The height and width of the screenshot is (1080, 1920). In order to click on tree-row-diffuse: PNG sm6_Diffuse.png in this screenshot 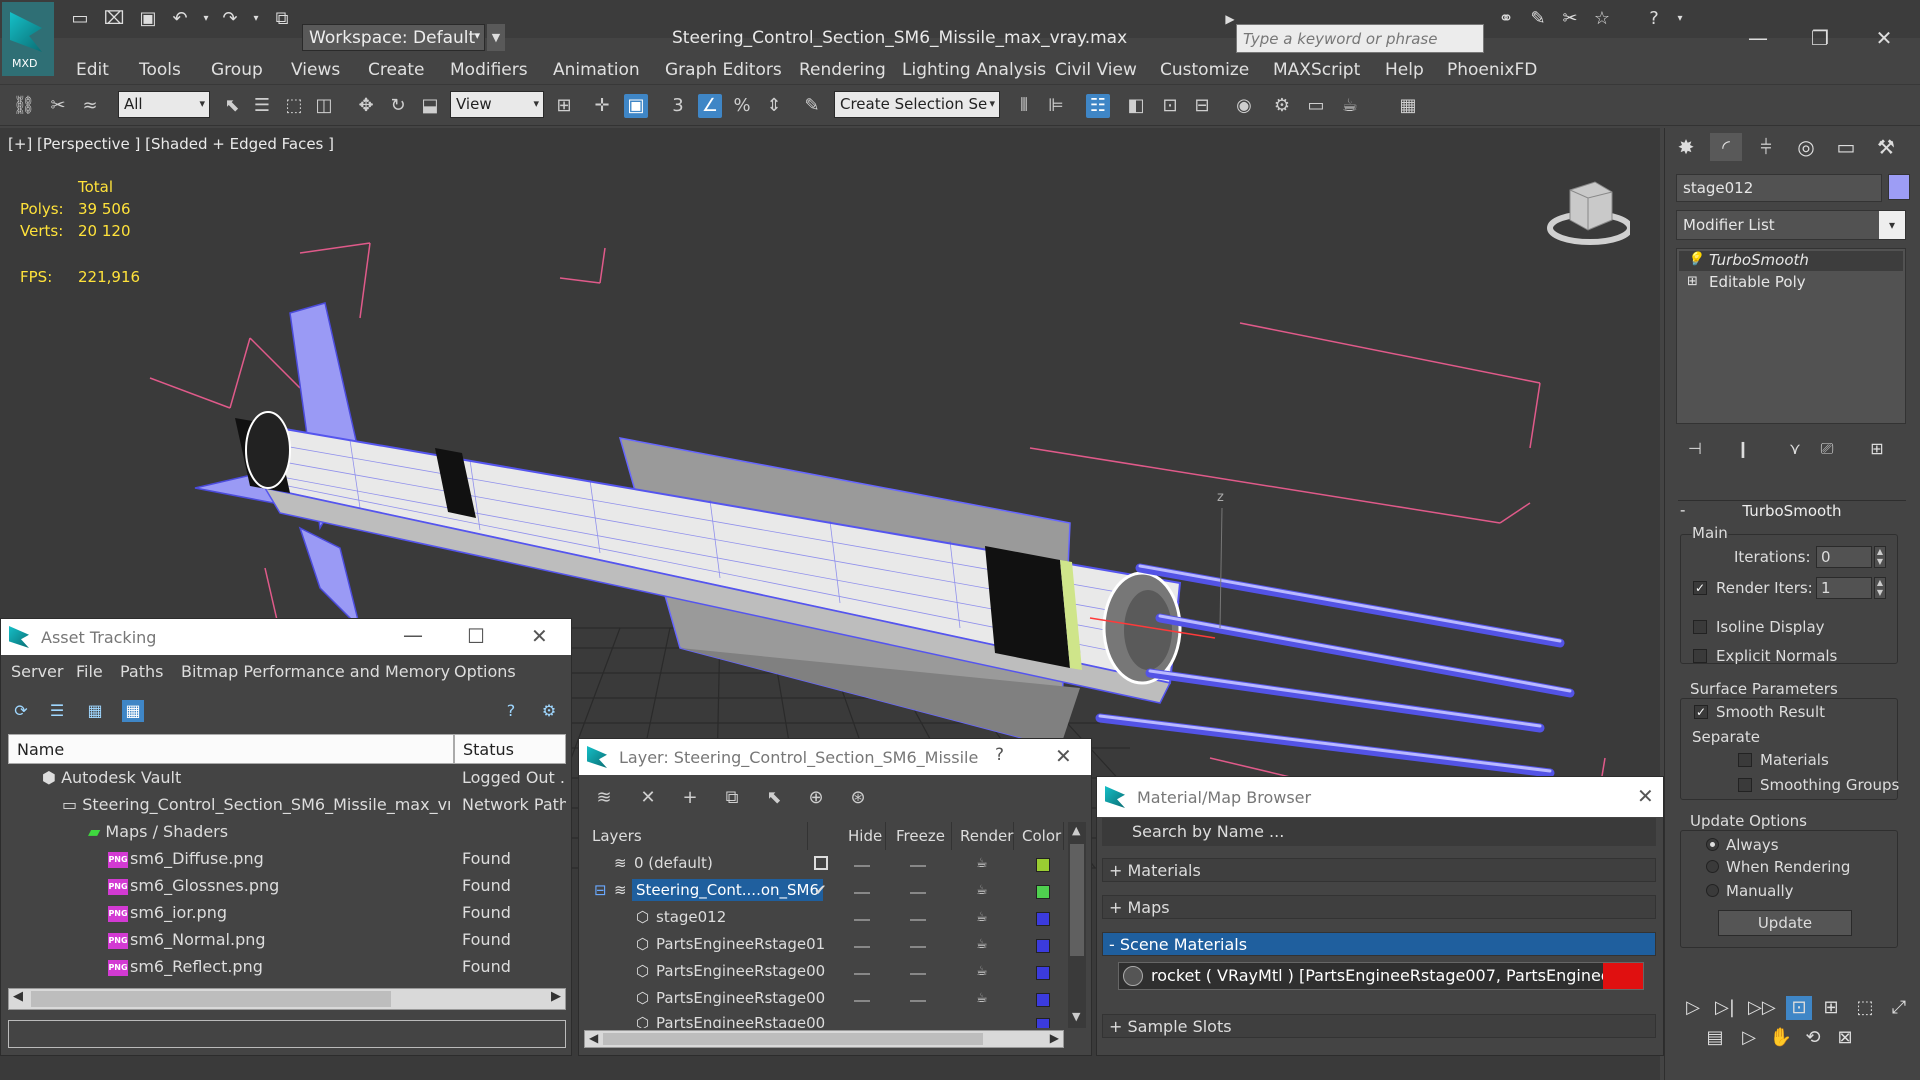, I will do `click(279, 862)`.